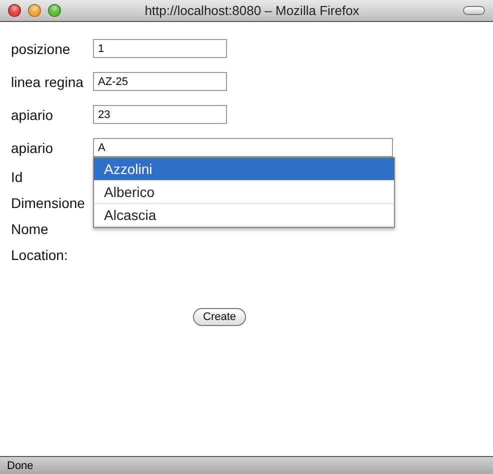 The image size is (493, 474). What do you see at coordinates (252, 10) in the screenshot?
I see `window-title: http://localhost:8080 – Mozilla Firefox` at bounding box center [252, 10].